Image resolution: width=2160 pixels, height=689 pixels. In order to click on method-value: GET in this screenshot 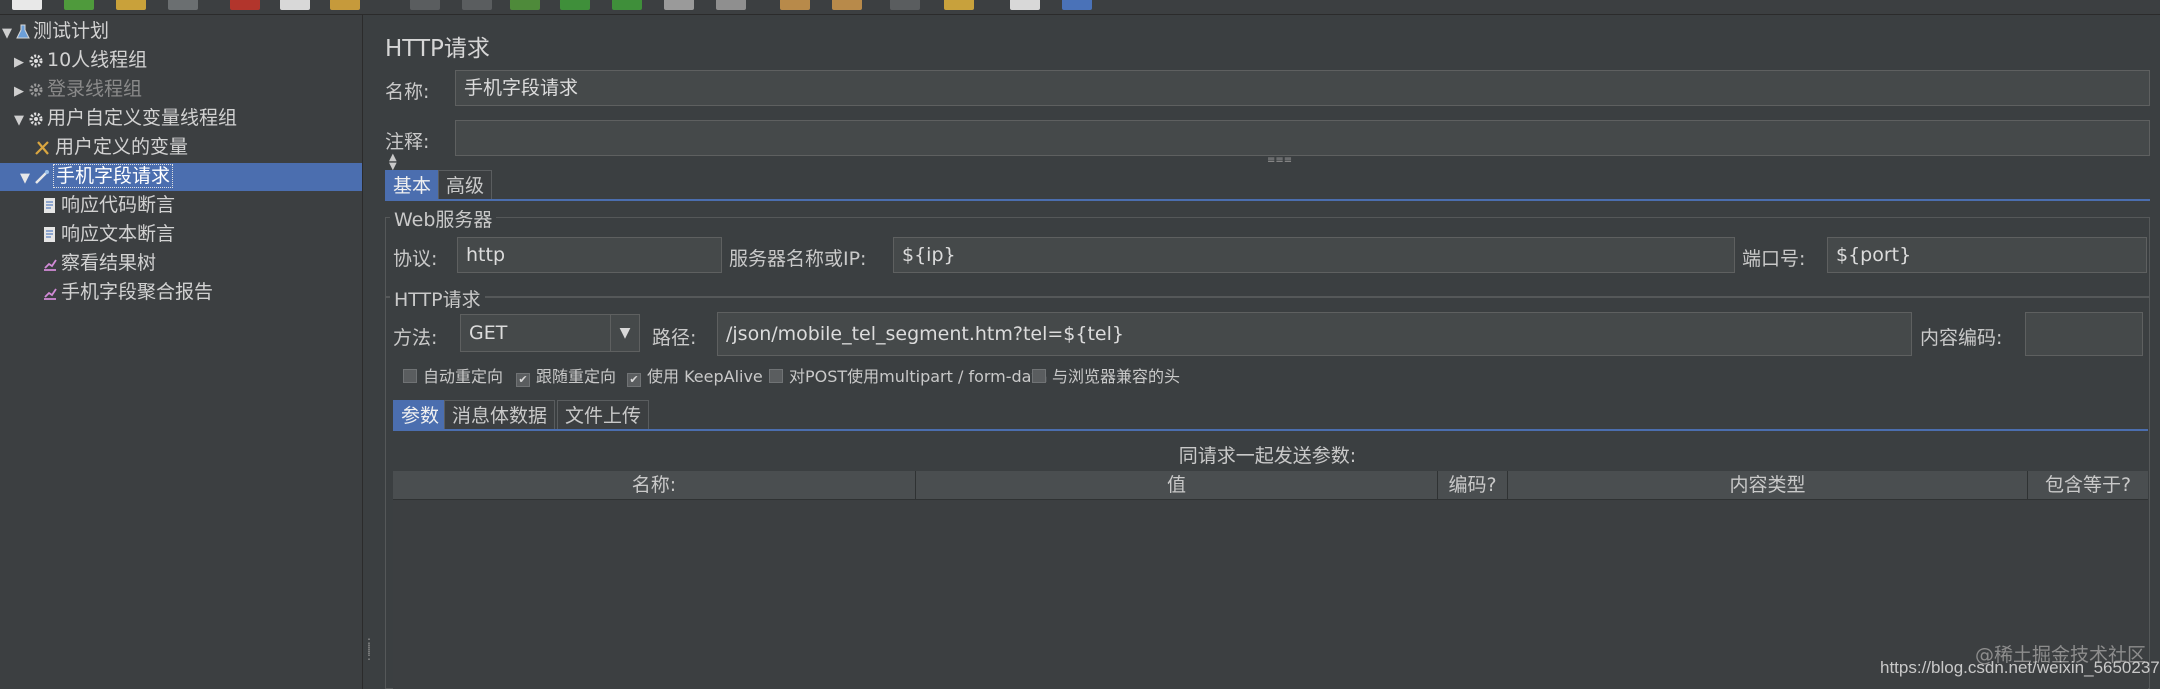, I will do `click(488, 333)`.